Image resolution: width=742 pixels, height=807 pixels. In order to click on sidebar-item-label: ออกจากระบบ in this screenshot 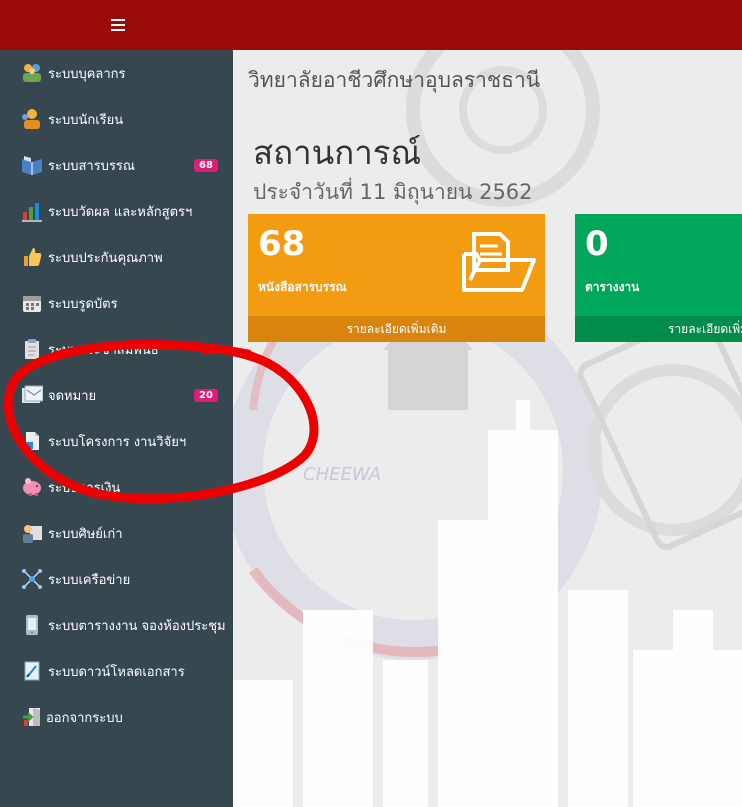, I will do `click(84, 718)`.